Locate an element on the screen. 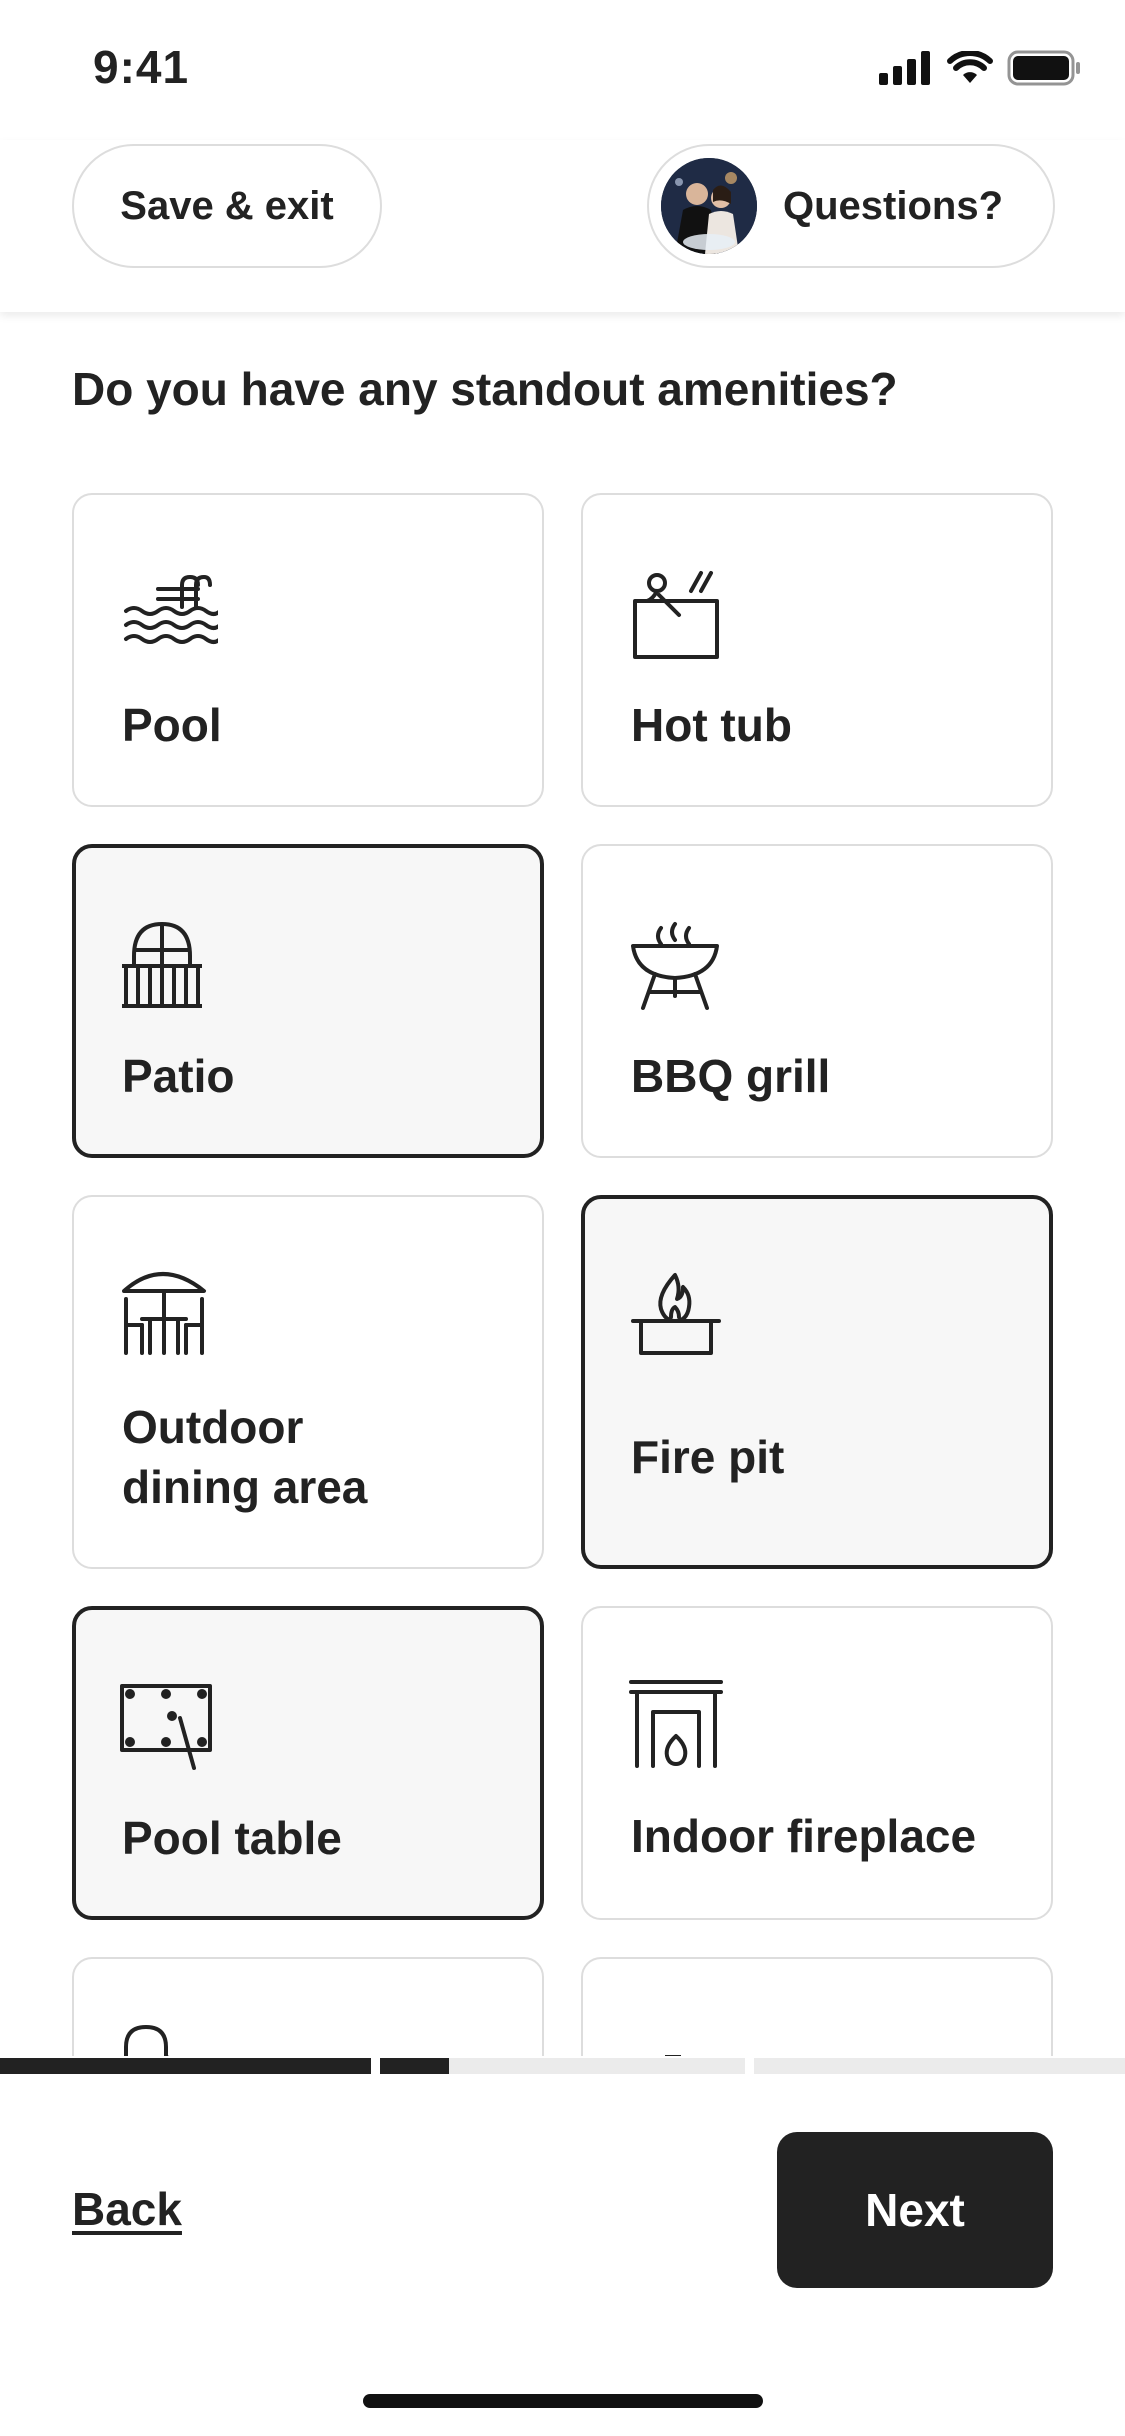  progress-segment-1-fill is located at coordinates (185, 2066).